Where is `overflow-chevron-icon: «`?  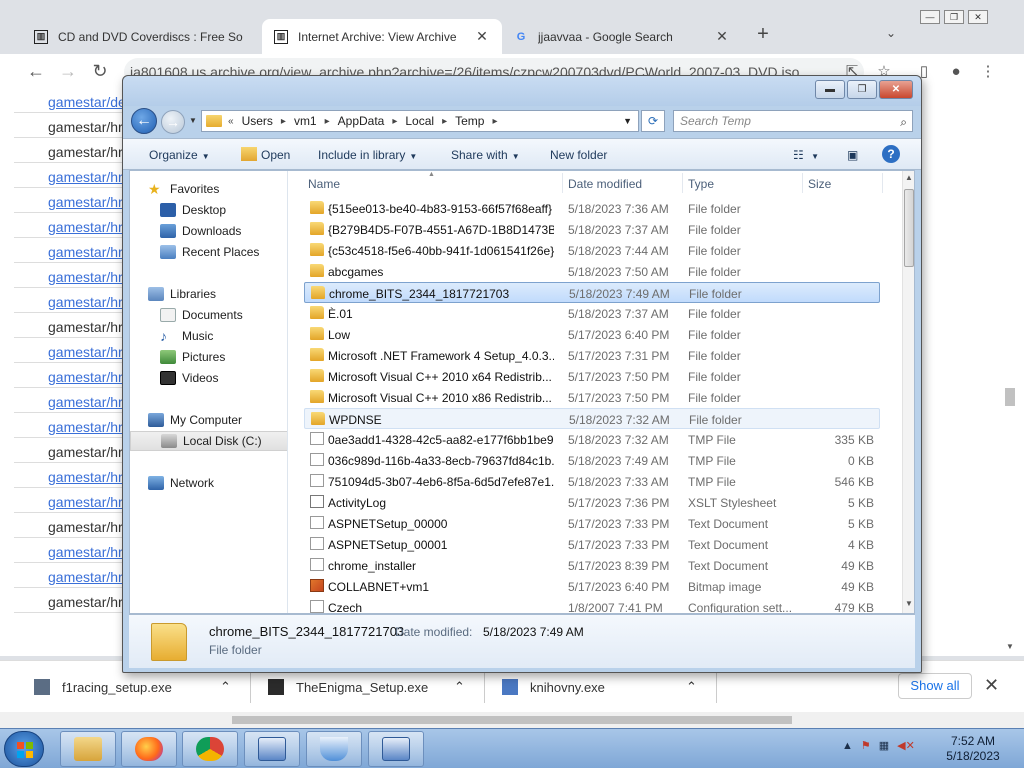
overflow-chevron-icon: « is located at coordinates (231, 121).